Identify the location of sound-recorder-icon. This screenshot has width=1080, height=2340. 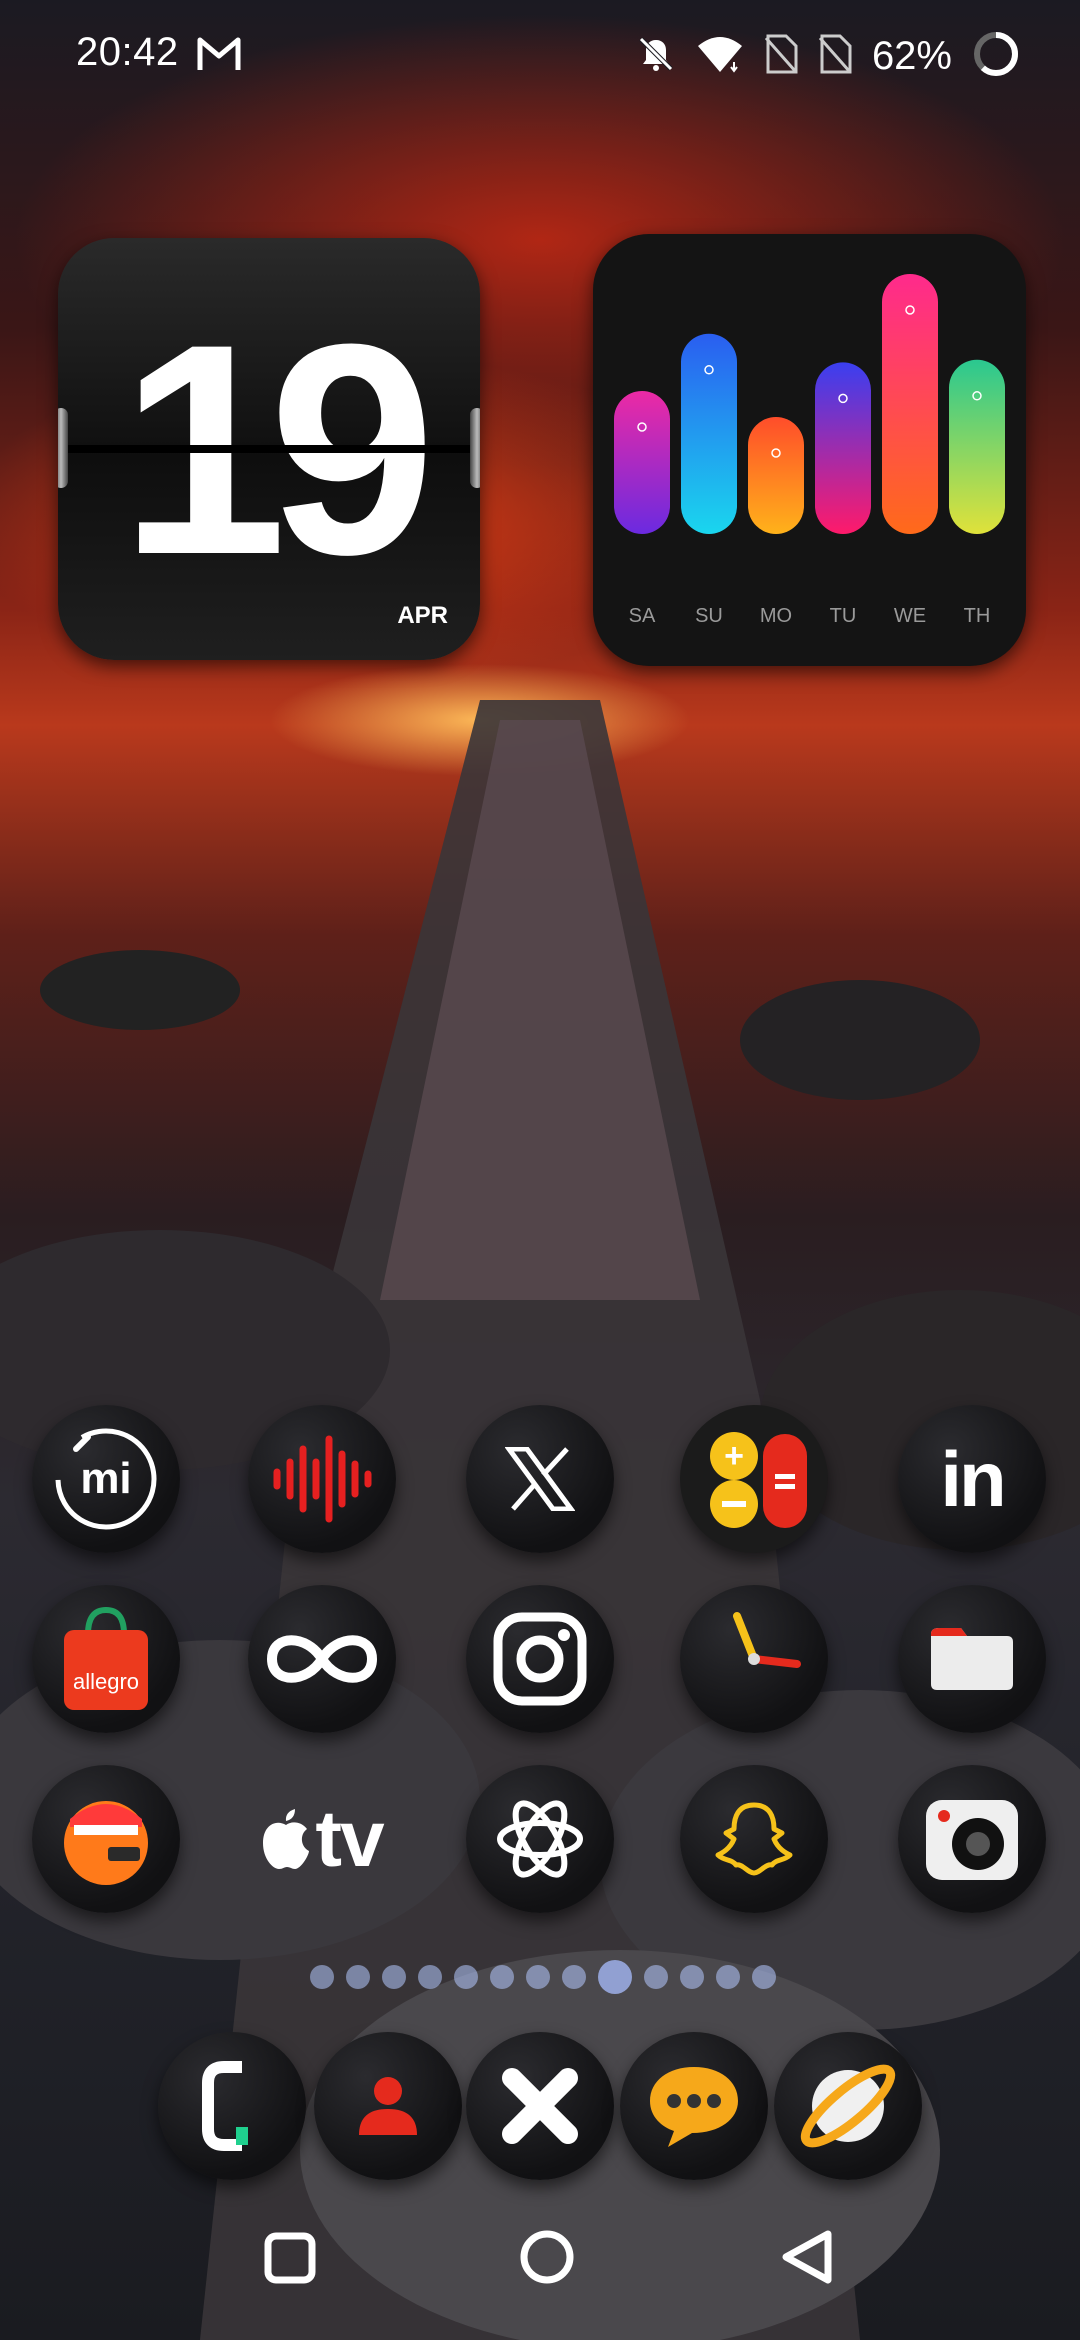
(322, 1479).